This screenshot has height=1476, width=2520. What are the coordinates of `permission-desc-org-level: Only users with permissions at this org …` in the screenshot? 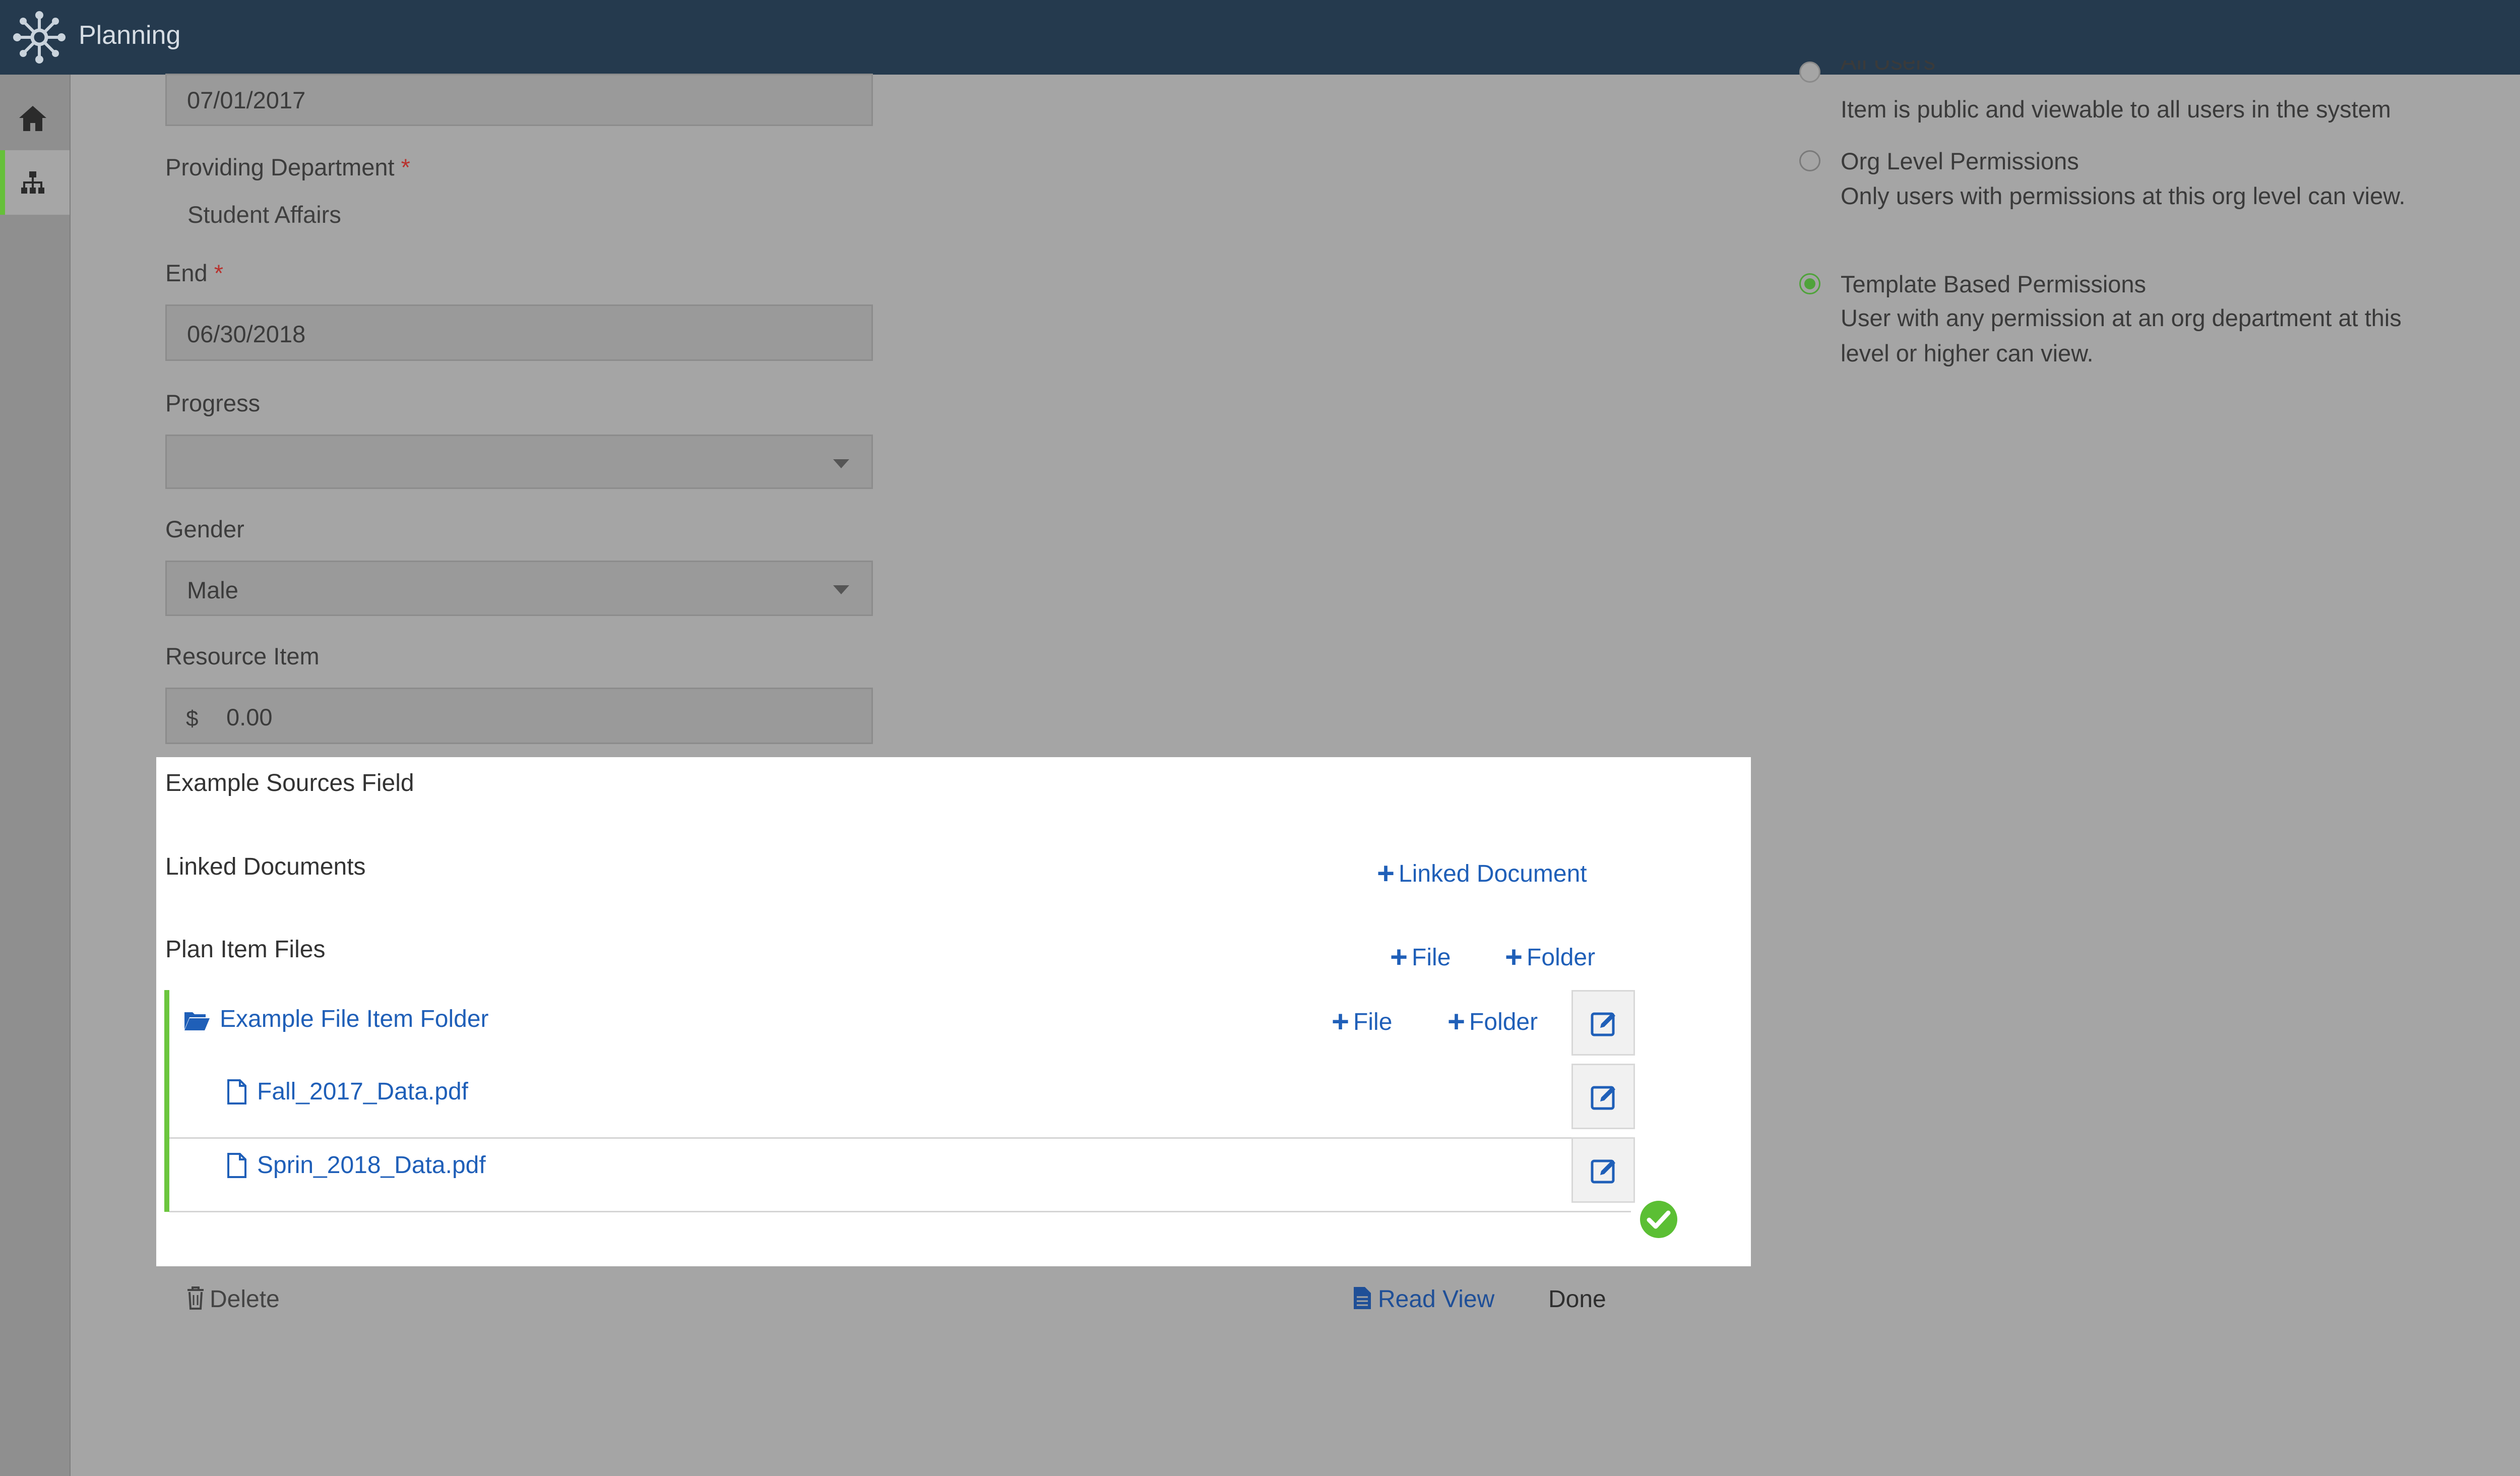 It's located at (2123, 195).